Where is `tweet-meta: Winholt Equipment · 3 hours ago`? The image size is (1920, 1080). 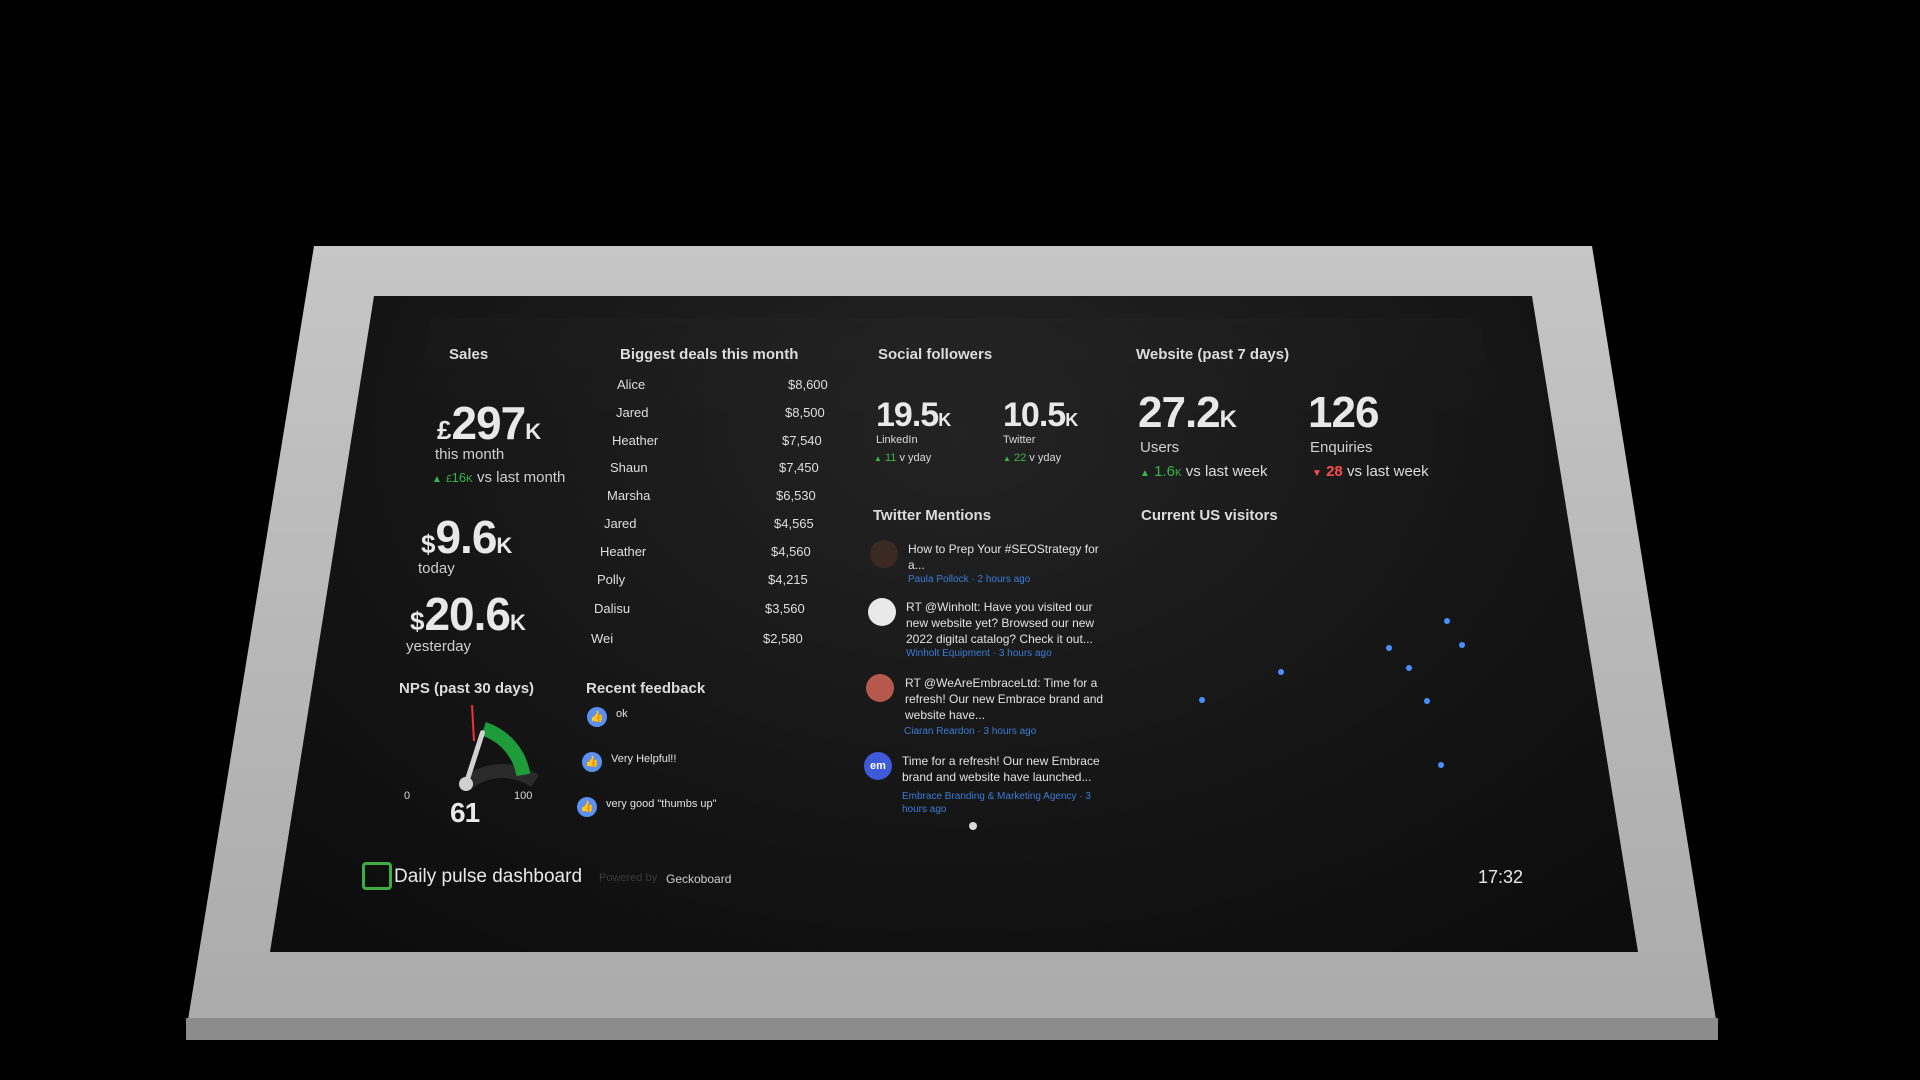
tweet-meta: Winholt Equipment · 3 hours ago is located at coordinates (979, 653).